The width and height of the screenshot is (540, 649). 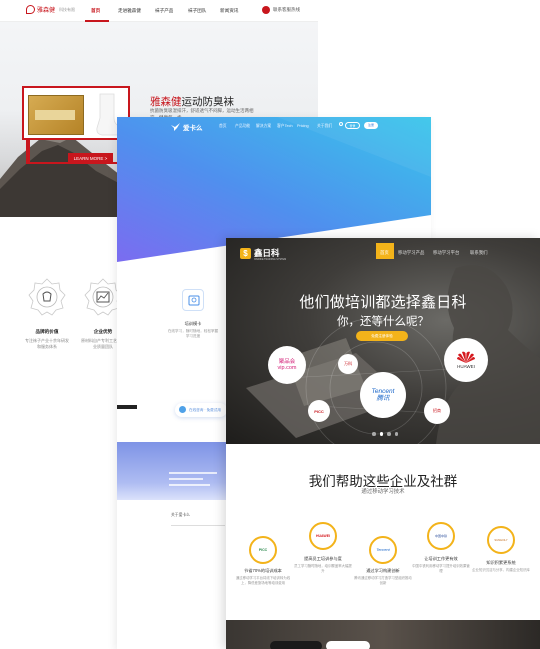 What do you see at coordinates (383, 302) in the screenshot?
I see `hero-headline: 他们做培训都选择鑫日科` at bounding box center [383, 302].